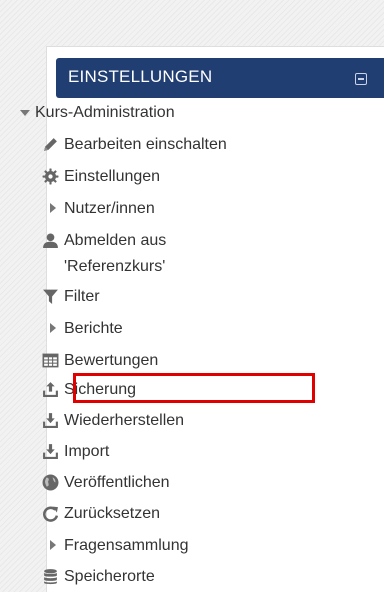  Describe the element at coordinates (169, 177) in the screenshot. I see `tree-item-einstellungen: Einstellungen` at that location.